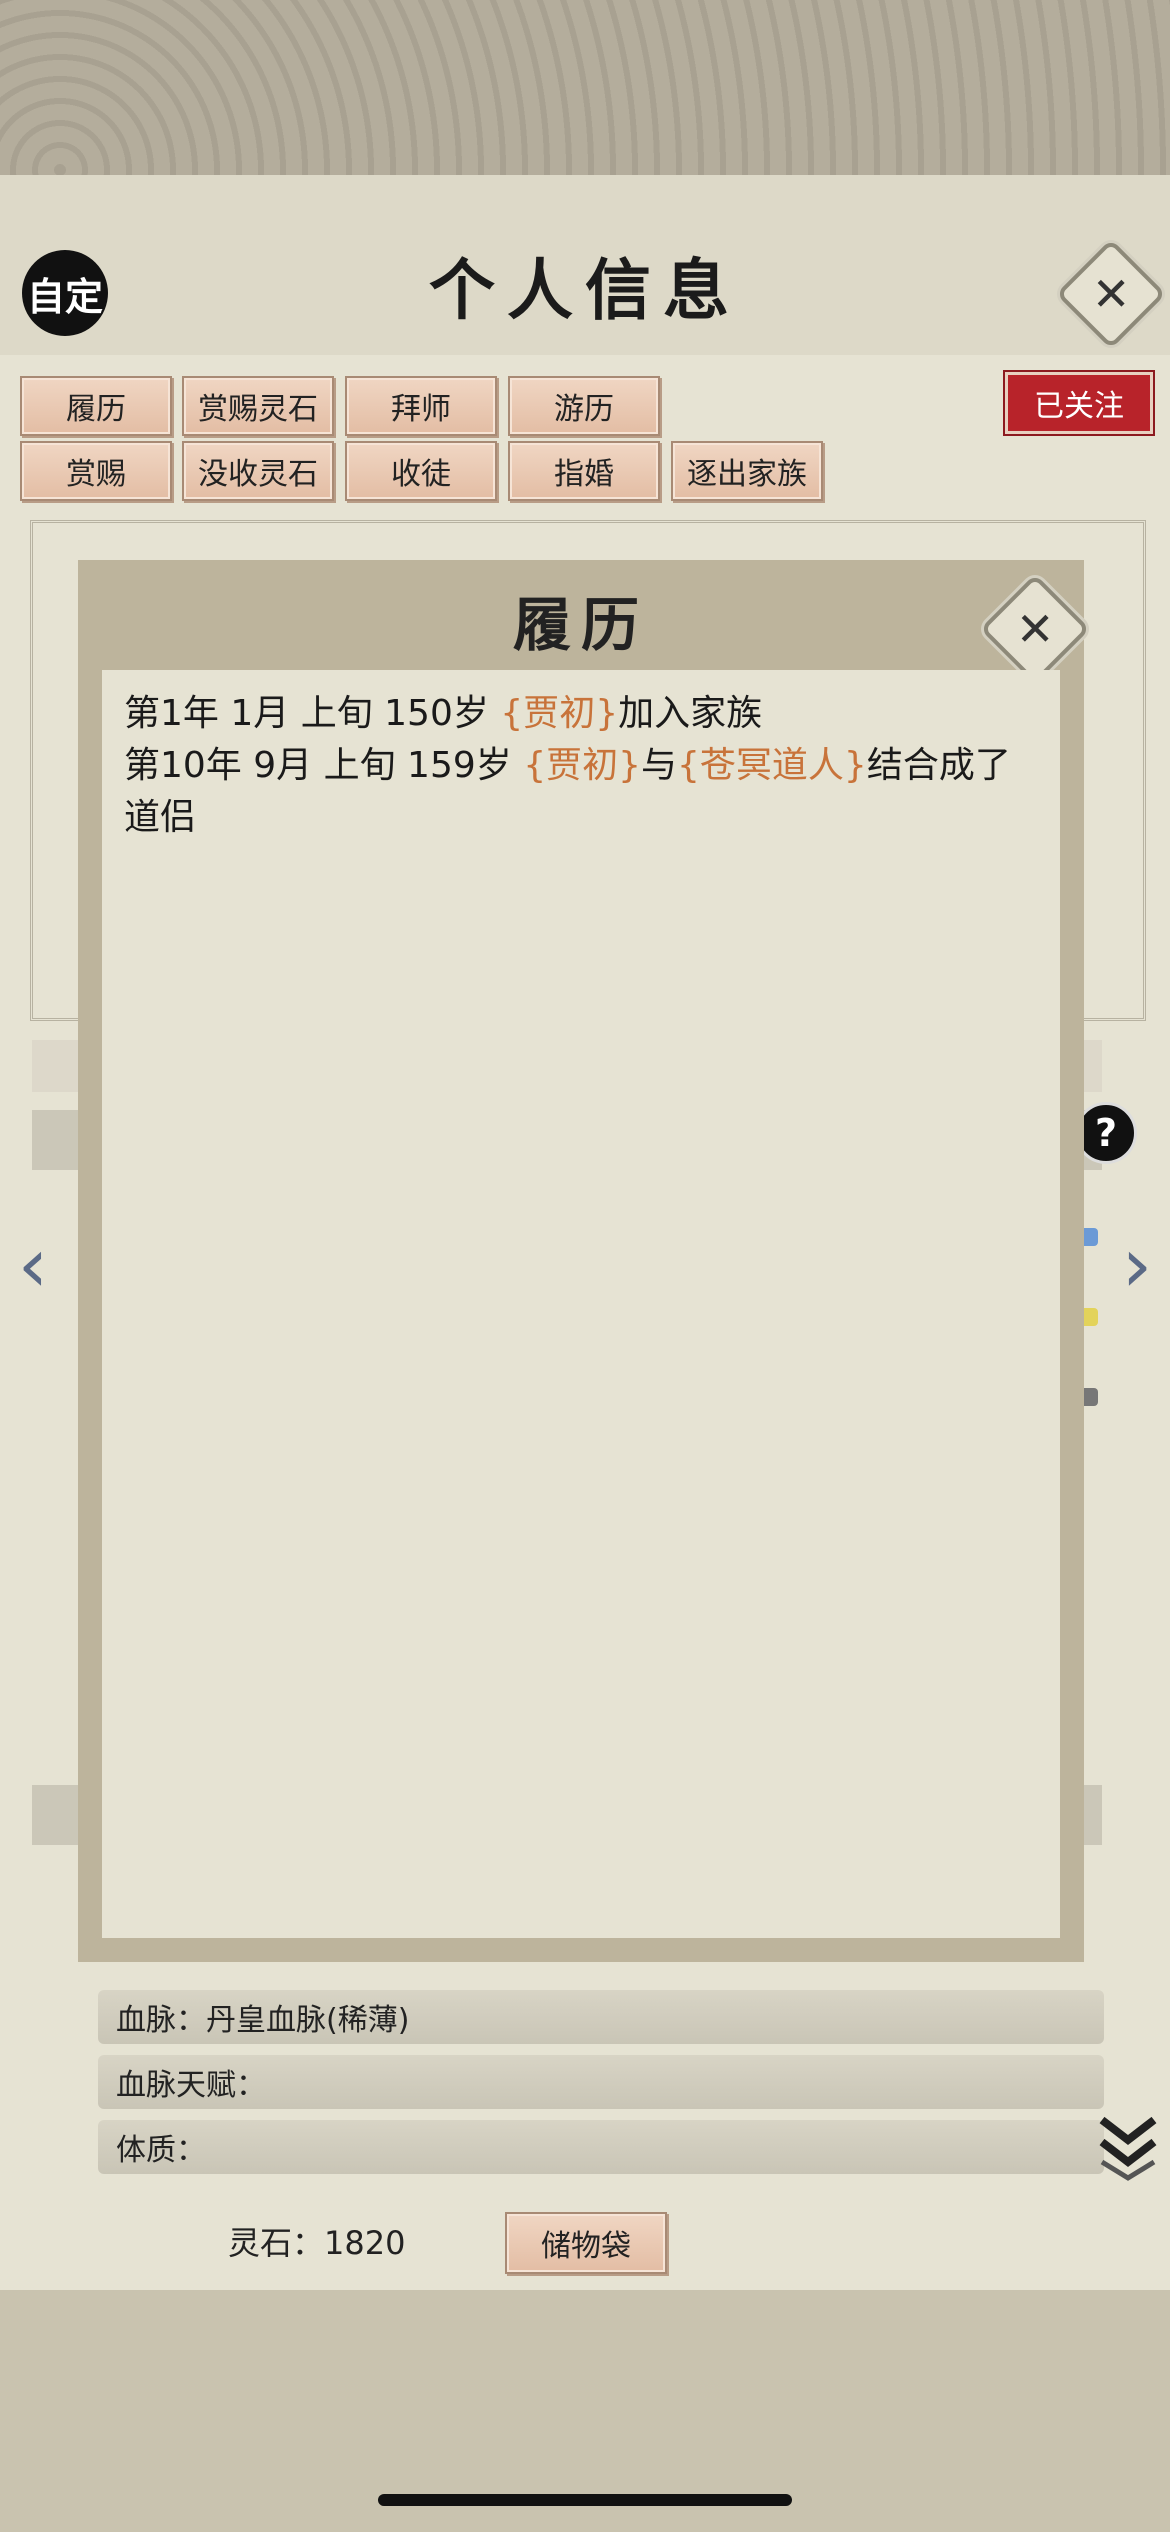 This screenshot has height=2532, width=1170. What do you see at coordinates (96, 406) in the screenshot?
I see `history-button: 履历` at bounding box center [96, 406].